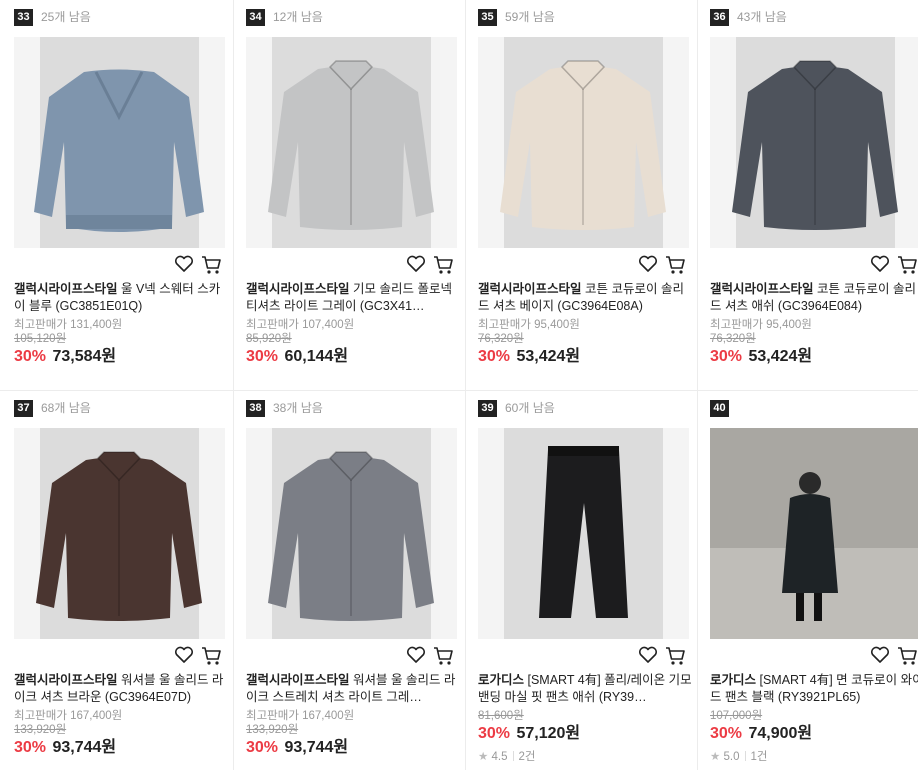 This screenshot has width=918, height=782. Describe the element at coordinates (269, 339) in the screenshot. I see `original-price: 85,920원` at that location.